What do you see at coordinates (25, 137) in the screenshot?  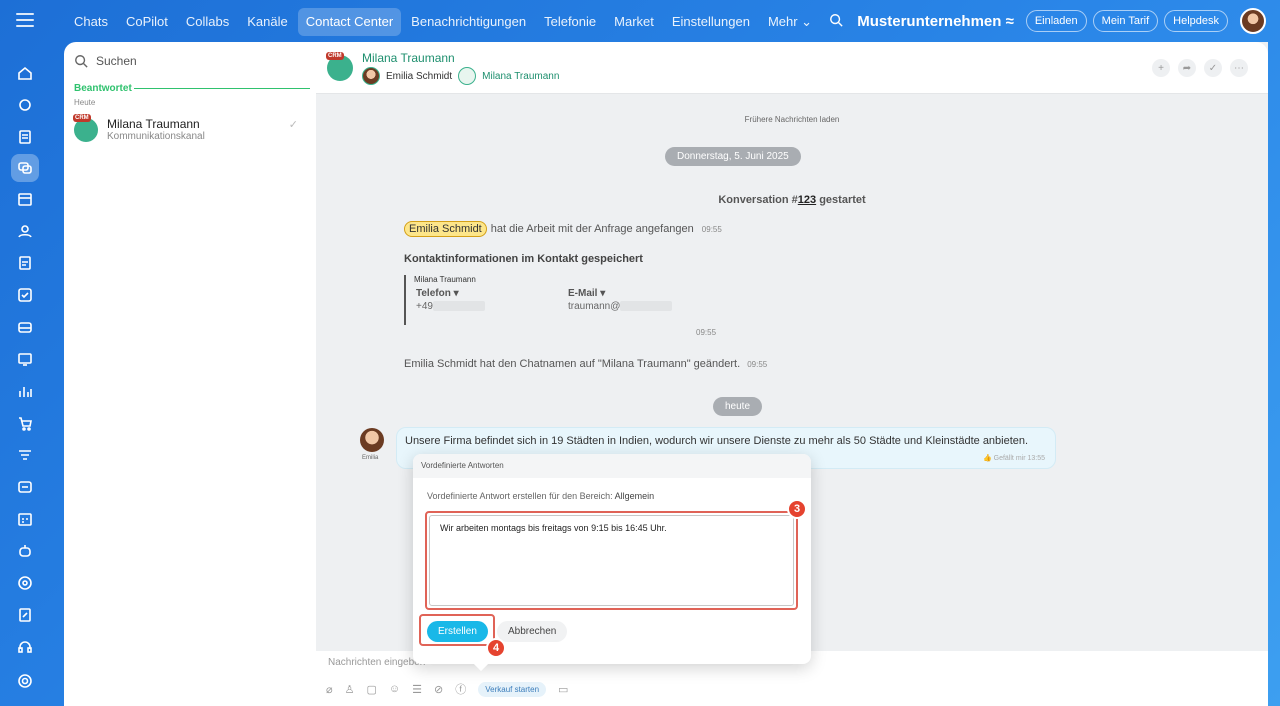 I see `feed-icon` at bounding box center [25, 137].